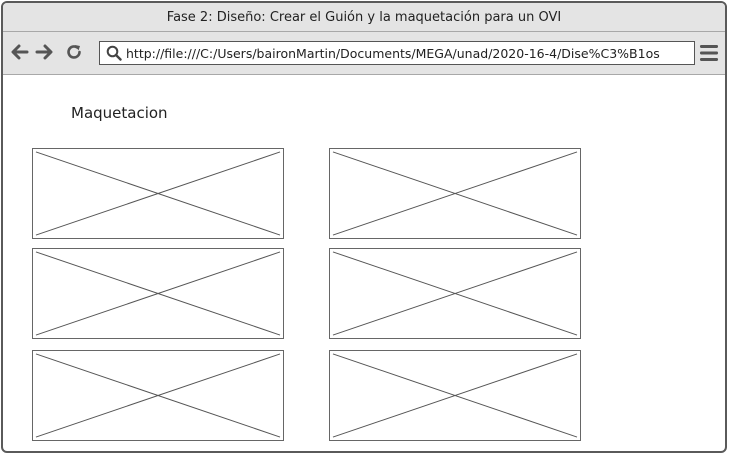 The width and height of the screenshot is (730, 456). Describe the element at coordinates (410, 53) in the screenshot. I see `url-input` at that location.